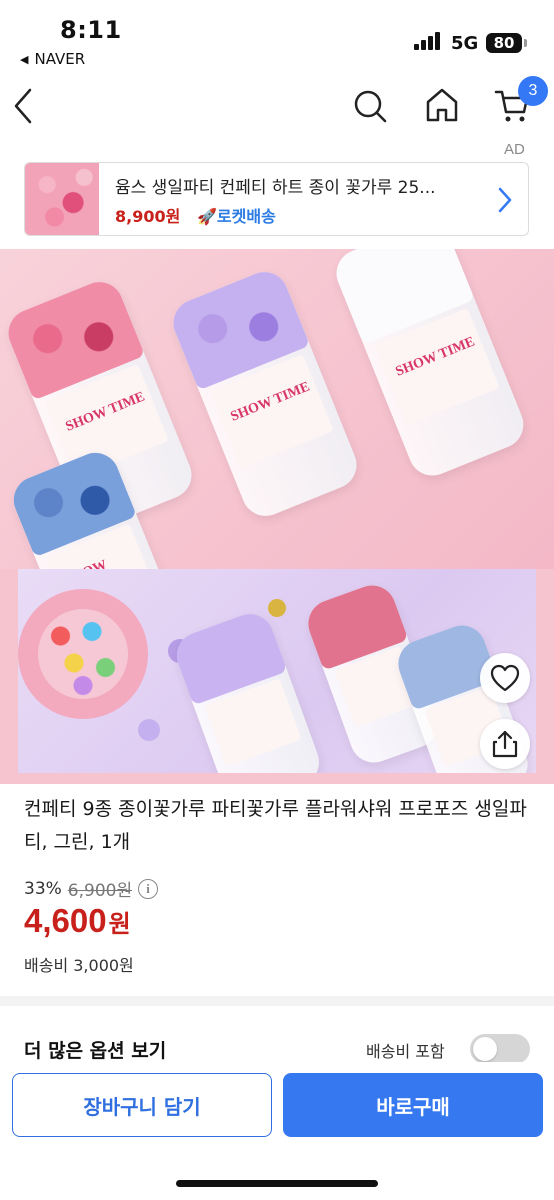  What do you see at coordinates (65, 920) in the screenshot?
I see `sale-price-number: 4,600` at bounding box center [65, 920].